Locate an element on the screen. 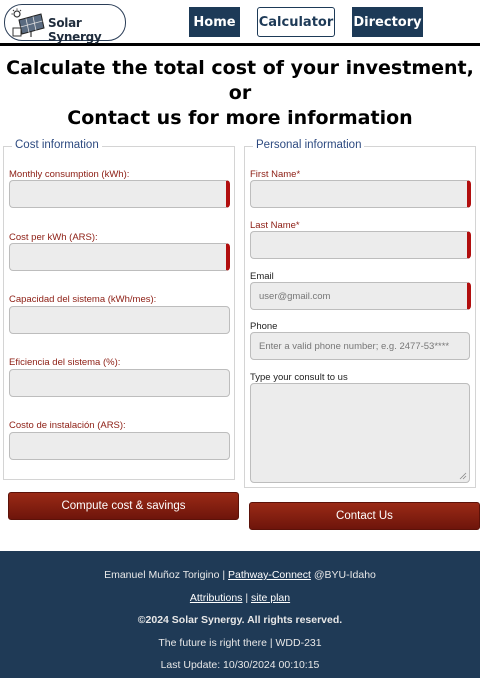 Image resolution: width=480 pixels, height=678 pixels. cost-per-kwh-label: Cost per kWh (ARS): is located at coordinates (53, 237).